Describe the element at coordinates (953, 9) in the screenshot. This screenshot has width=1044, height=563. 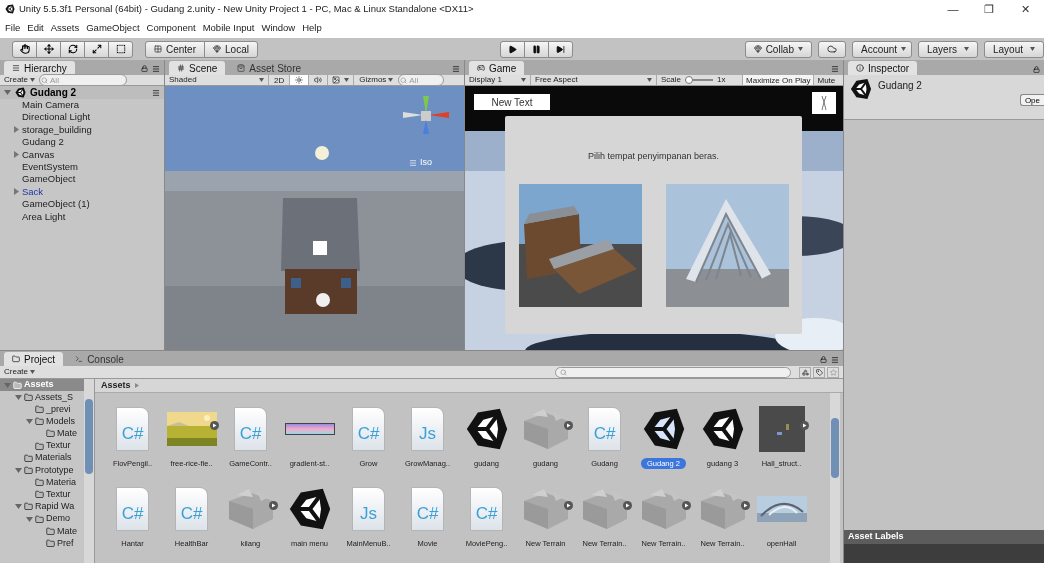
I see `window-control: —` at that location.